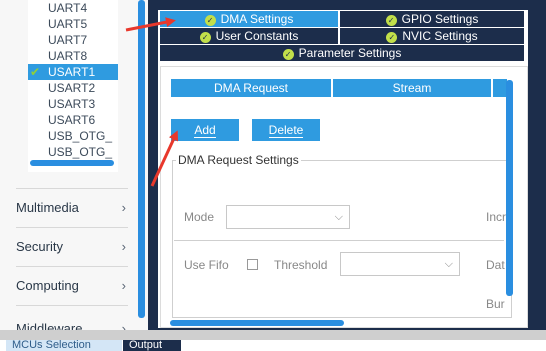 The height and width of the screenshot is (351, 546). I want to click on bottom-tab-bar: MCUs Selection Output, so click(273, 345).